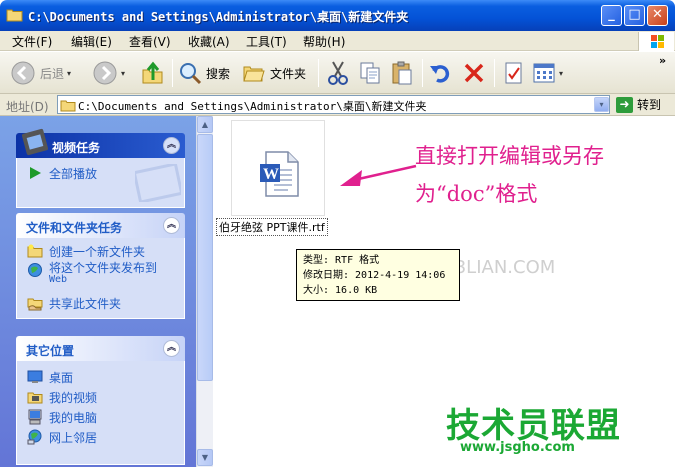  Describe the element at coordinates (100, 348) in the screenshot. I see `other-places-header: 其它位置 ︽` at that location.